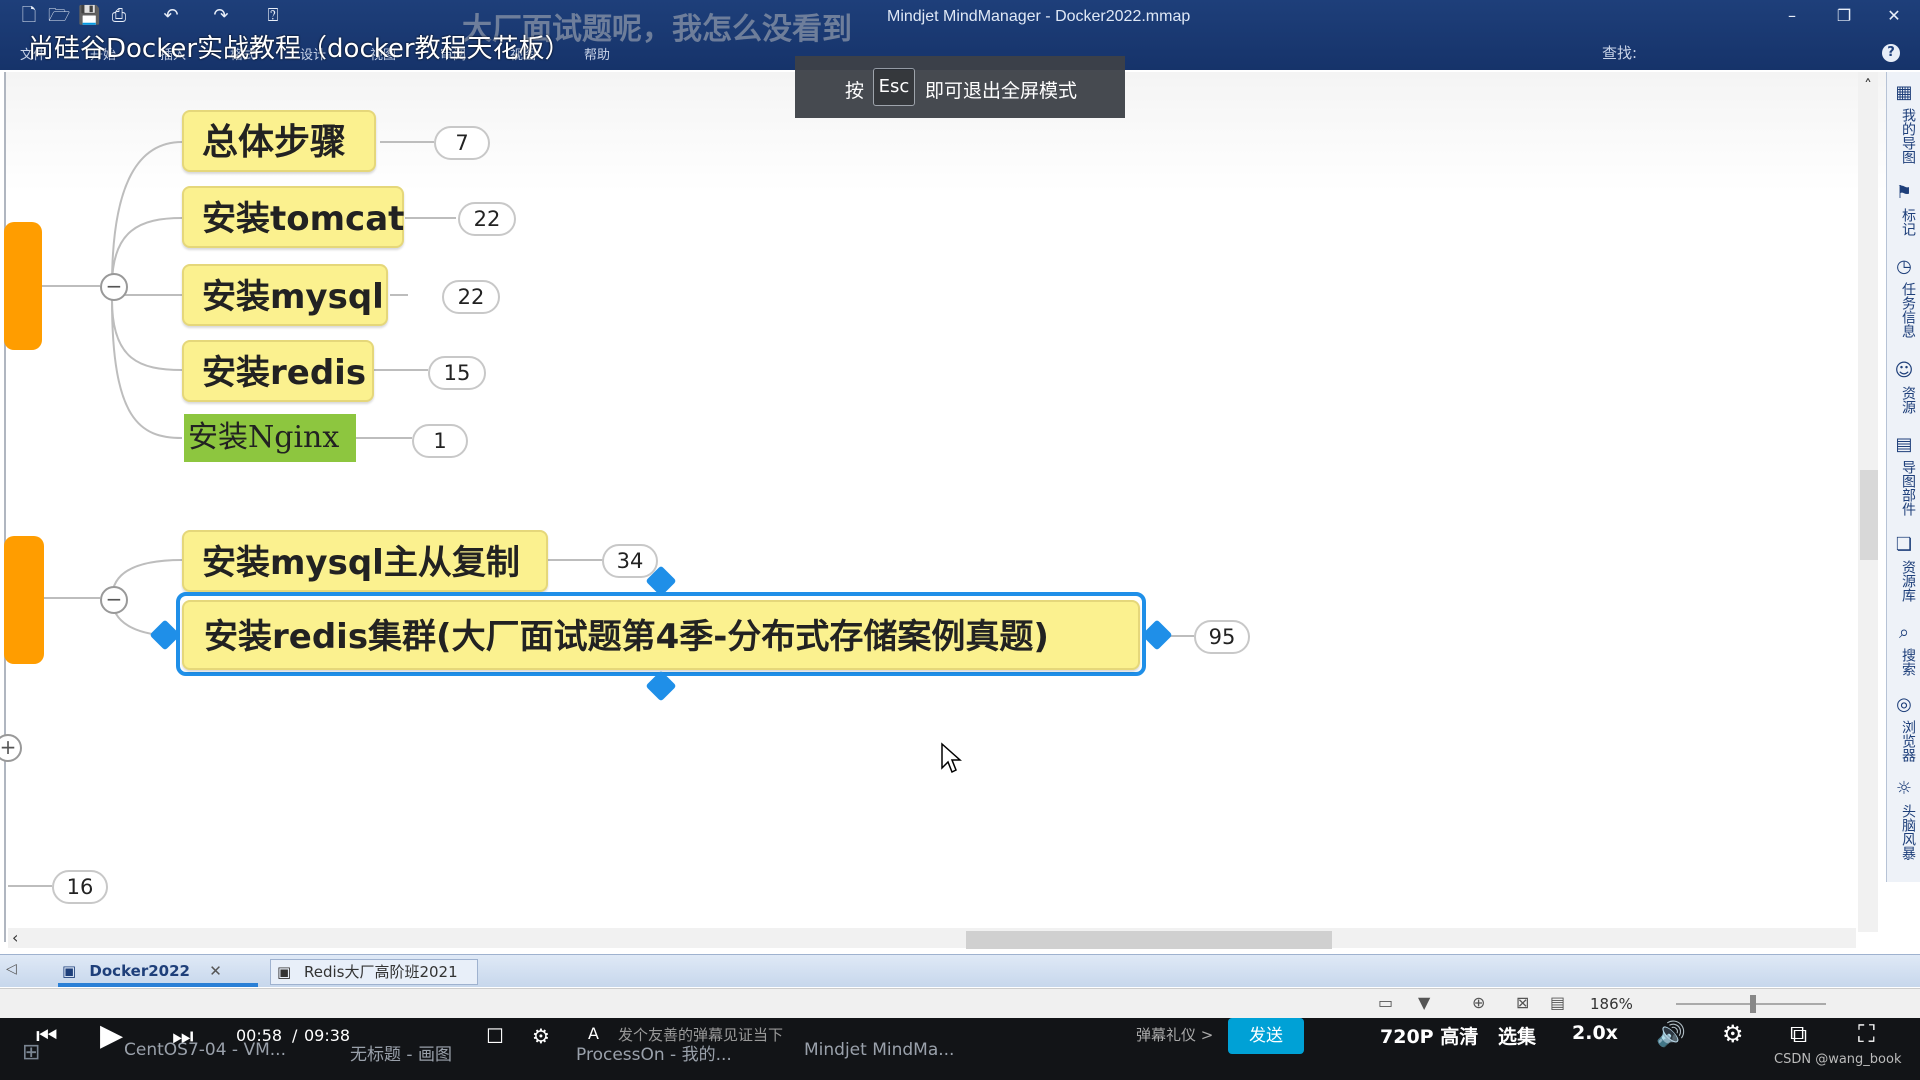  Describe the element at coordinates (31, 1052) in the screenshot. I see `windows-start-icon: ⊞` at that location.